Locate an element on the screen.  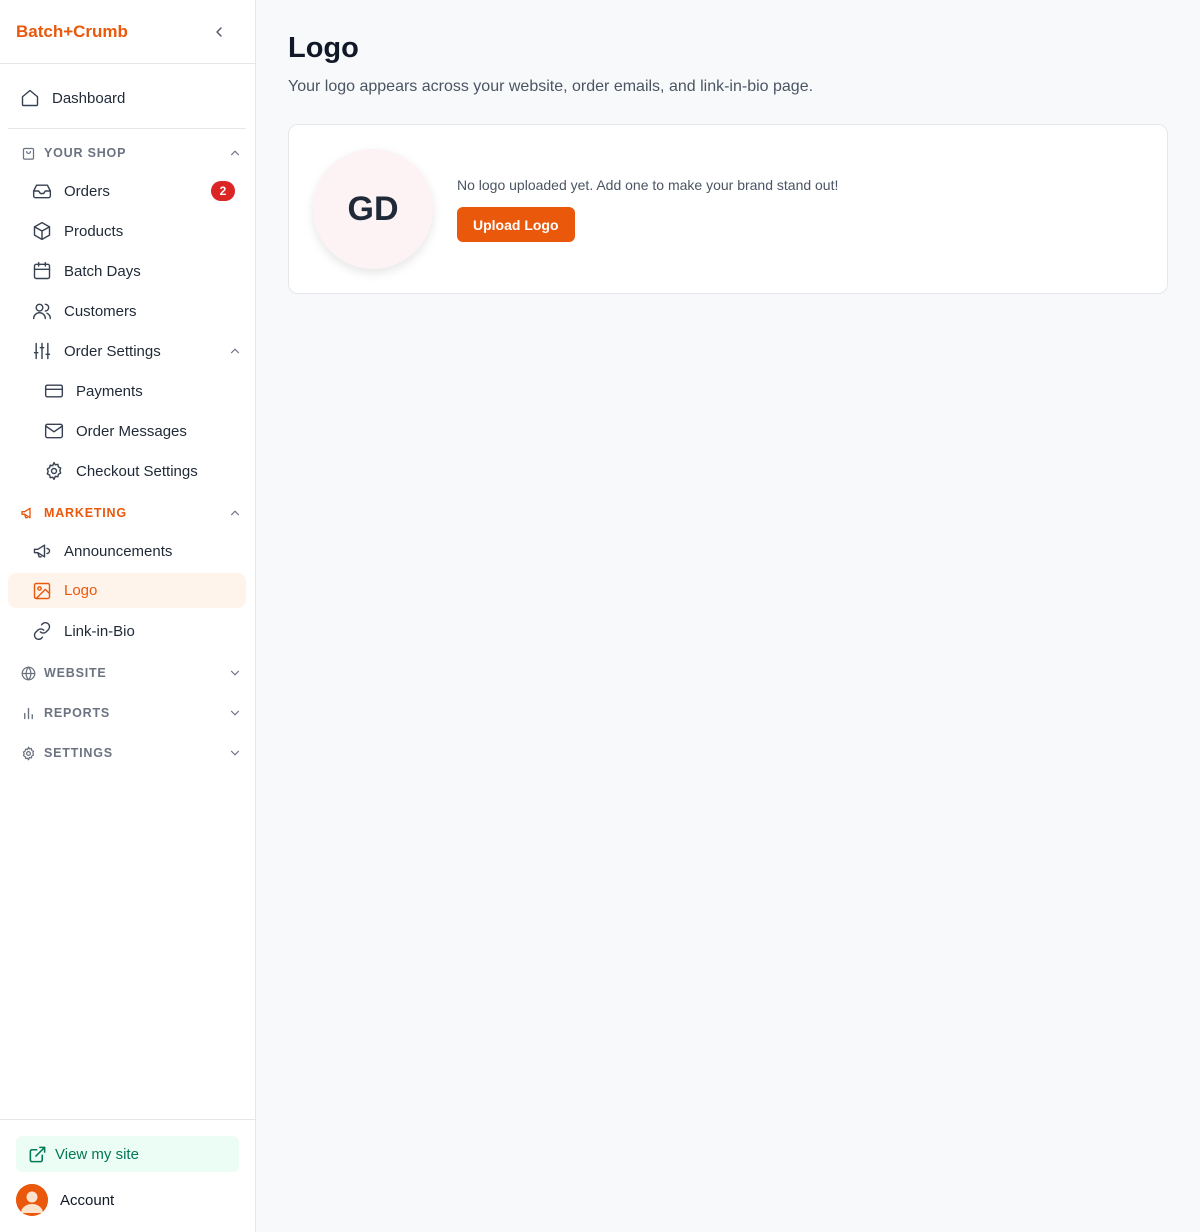
sidebar-item-customers: Customers is located at coordinates (133, 311).